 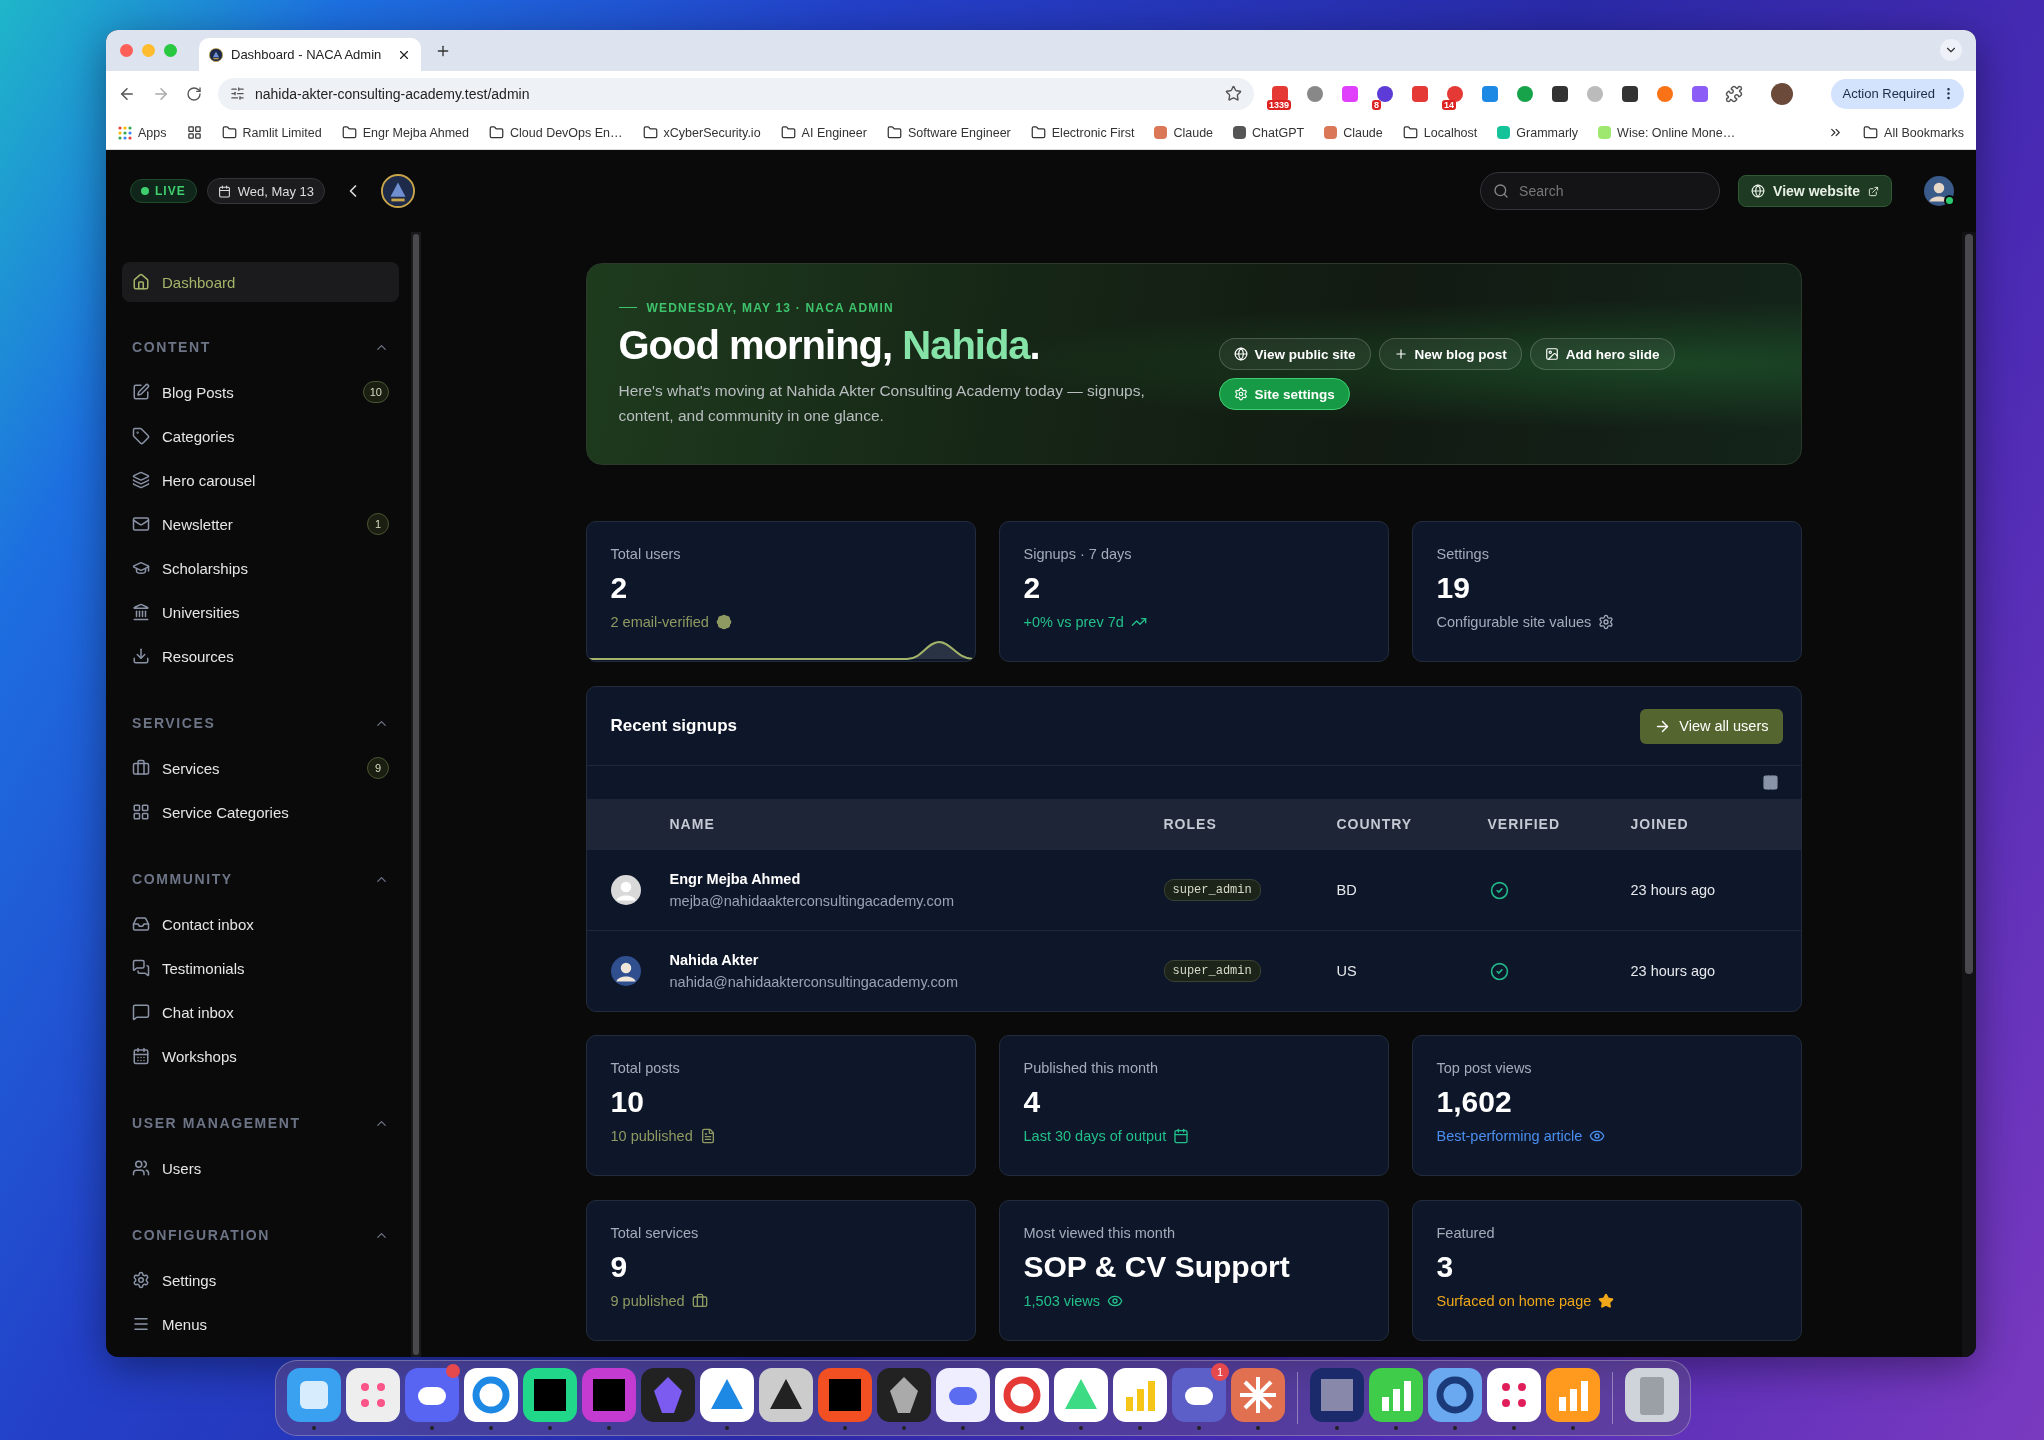 What do you see at coordinates (1279, 104) in the screenshot?
I see `extension-badge: 1339` at bounding box center [1279, 104].